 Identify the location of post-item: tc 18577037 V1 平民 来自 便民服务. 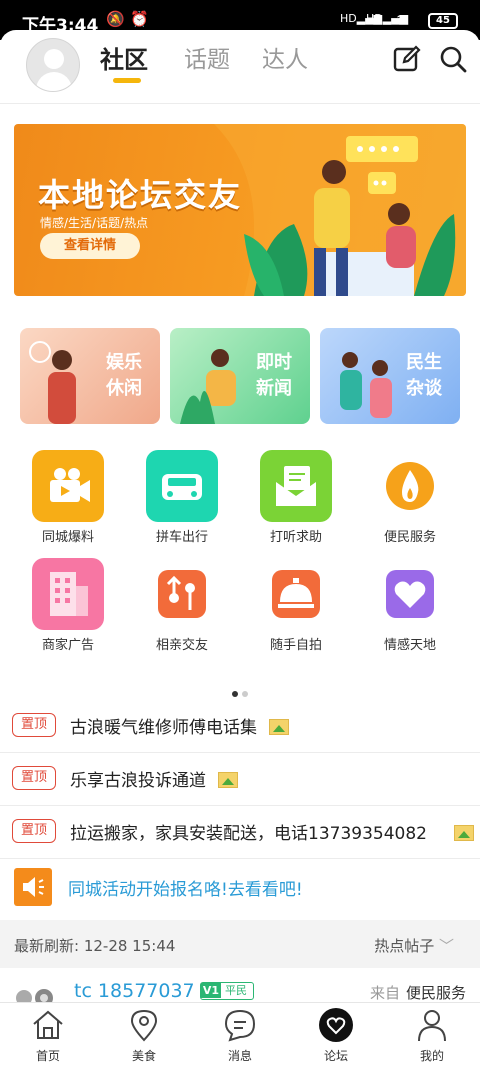
(240, 986).